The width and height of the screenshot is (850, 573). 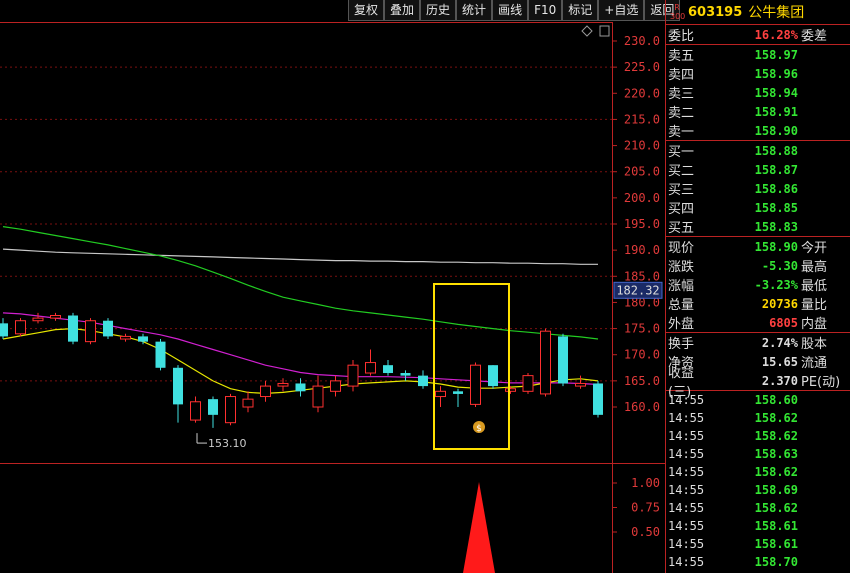 I want to click on chart-toolbar: 复权 叠加 历史 统计 画线 F10 标记 +自选 返回, so click(x=514, y=10).